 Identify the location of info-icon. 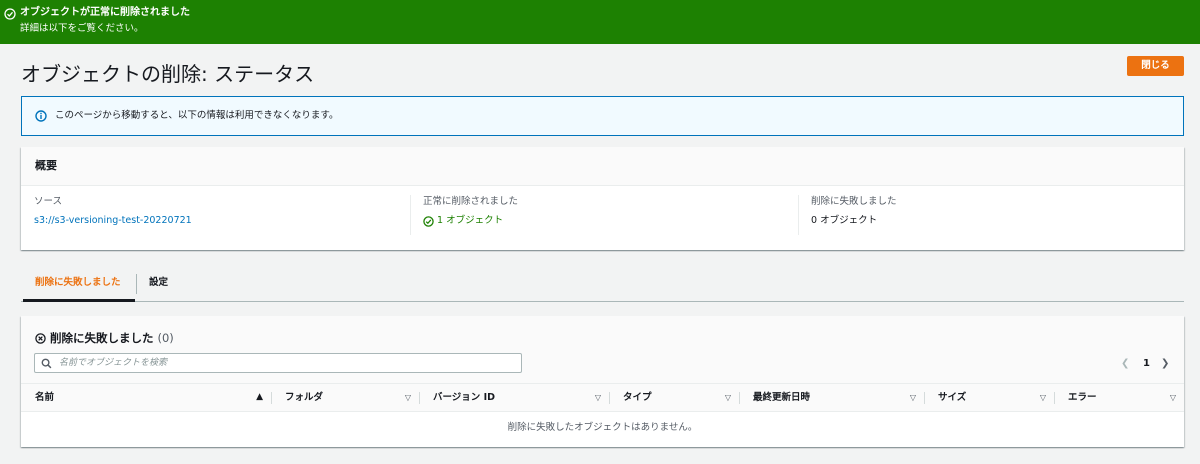
(41, 116).